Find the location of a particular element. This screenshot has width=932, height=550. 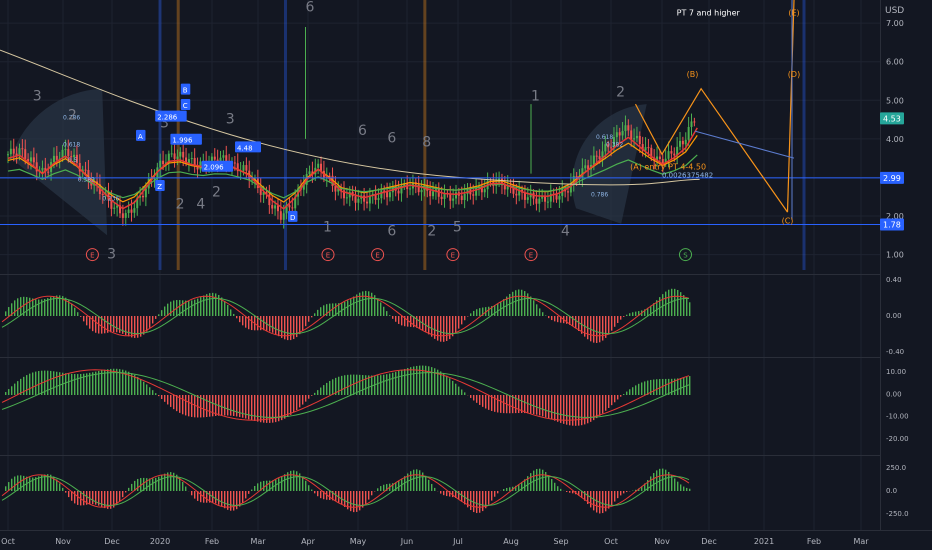

price-annotation: 0.0026375482 is located at coordinates (687, 175).